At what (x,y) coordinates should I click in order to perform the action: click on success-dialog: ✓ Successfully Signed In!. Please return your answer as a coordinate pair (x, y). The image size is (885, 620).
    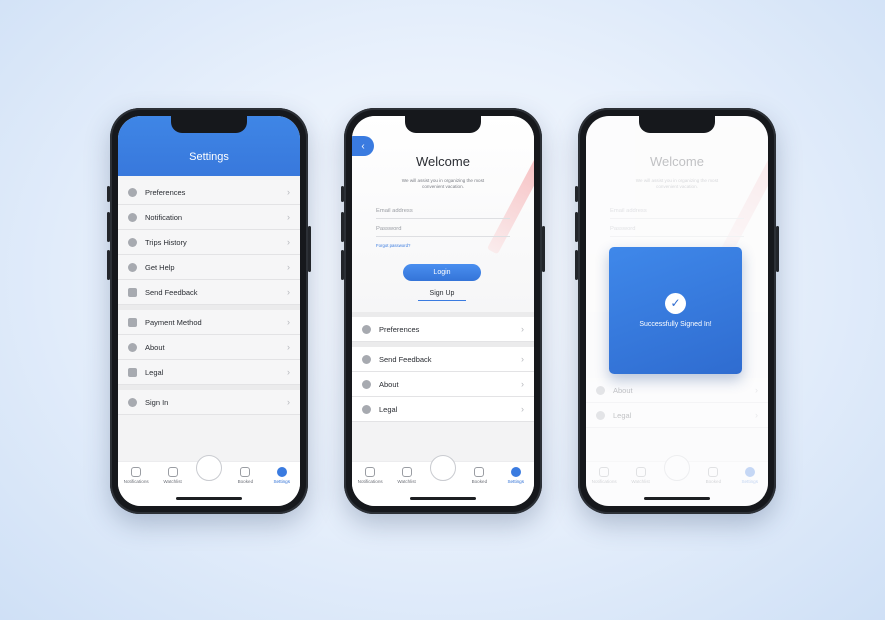
    Looking at the image, I should click on (675, 310).